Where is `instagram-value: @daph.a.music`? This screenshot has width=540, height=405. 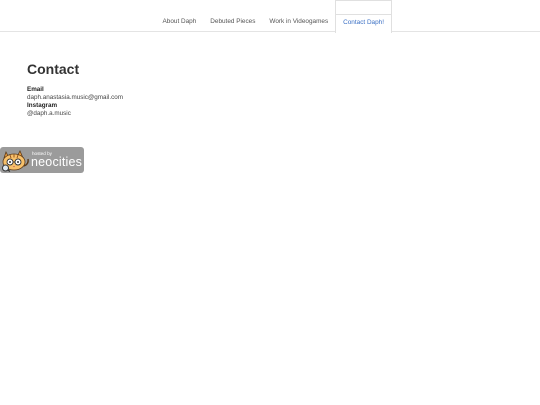 instagram-value: @daph.a.music is located at coordinates (49, 113).